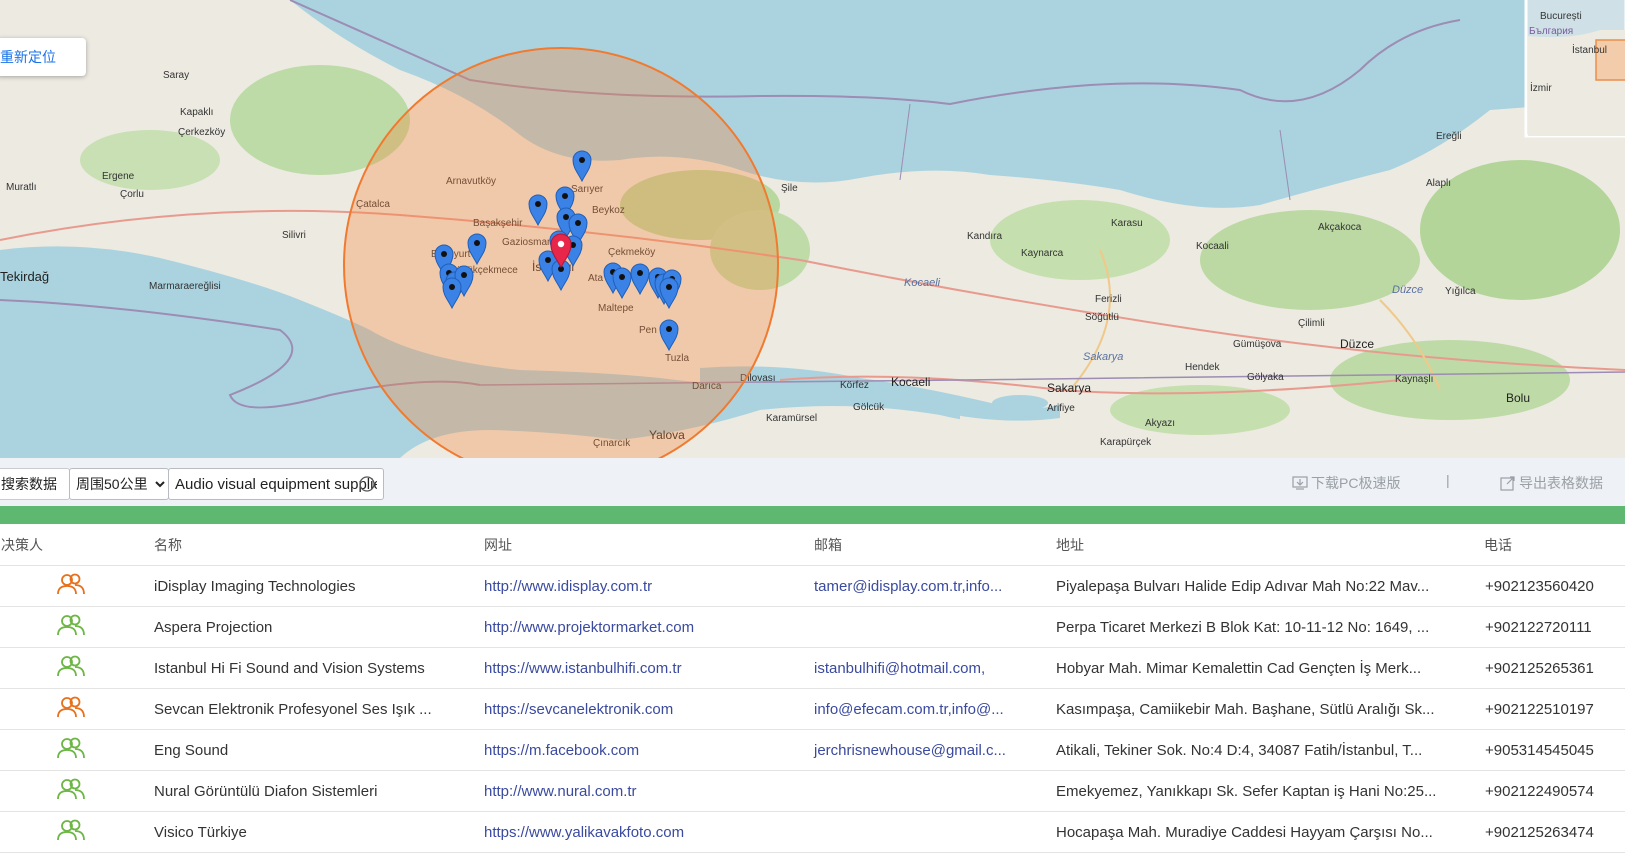 The image size is (1625, 853). Describe the element at coordinates (1554, 791) in the screenshot. I see `phone-cell: +902122490574` at that location.